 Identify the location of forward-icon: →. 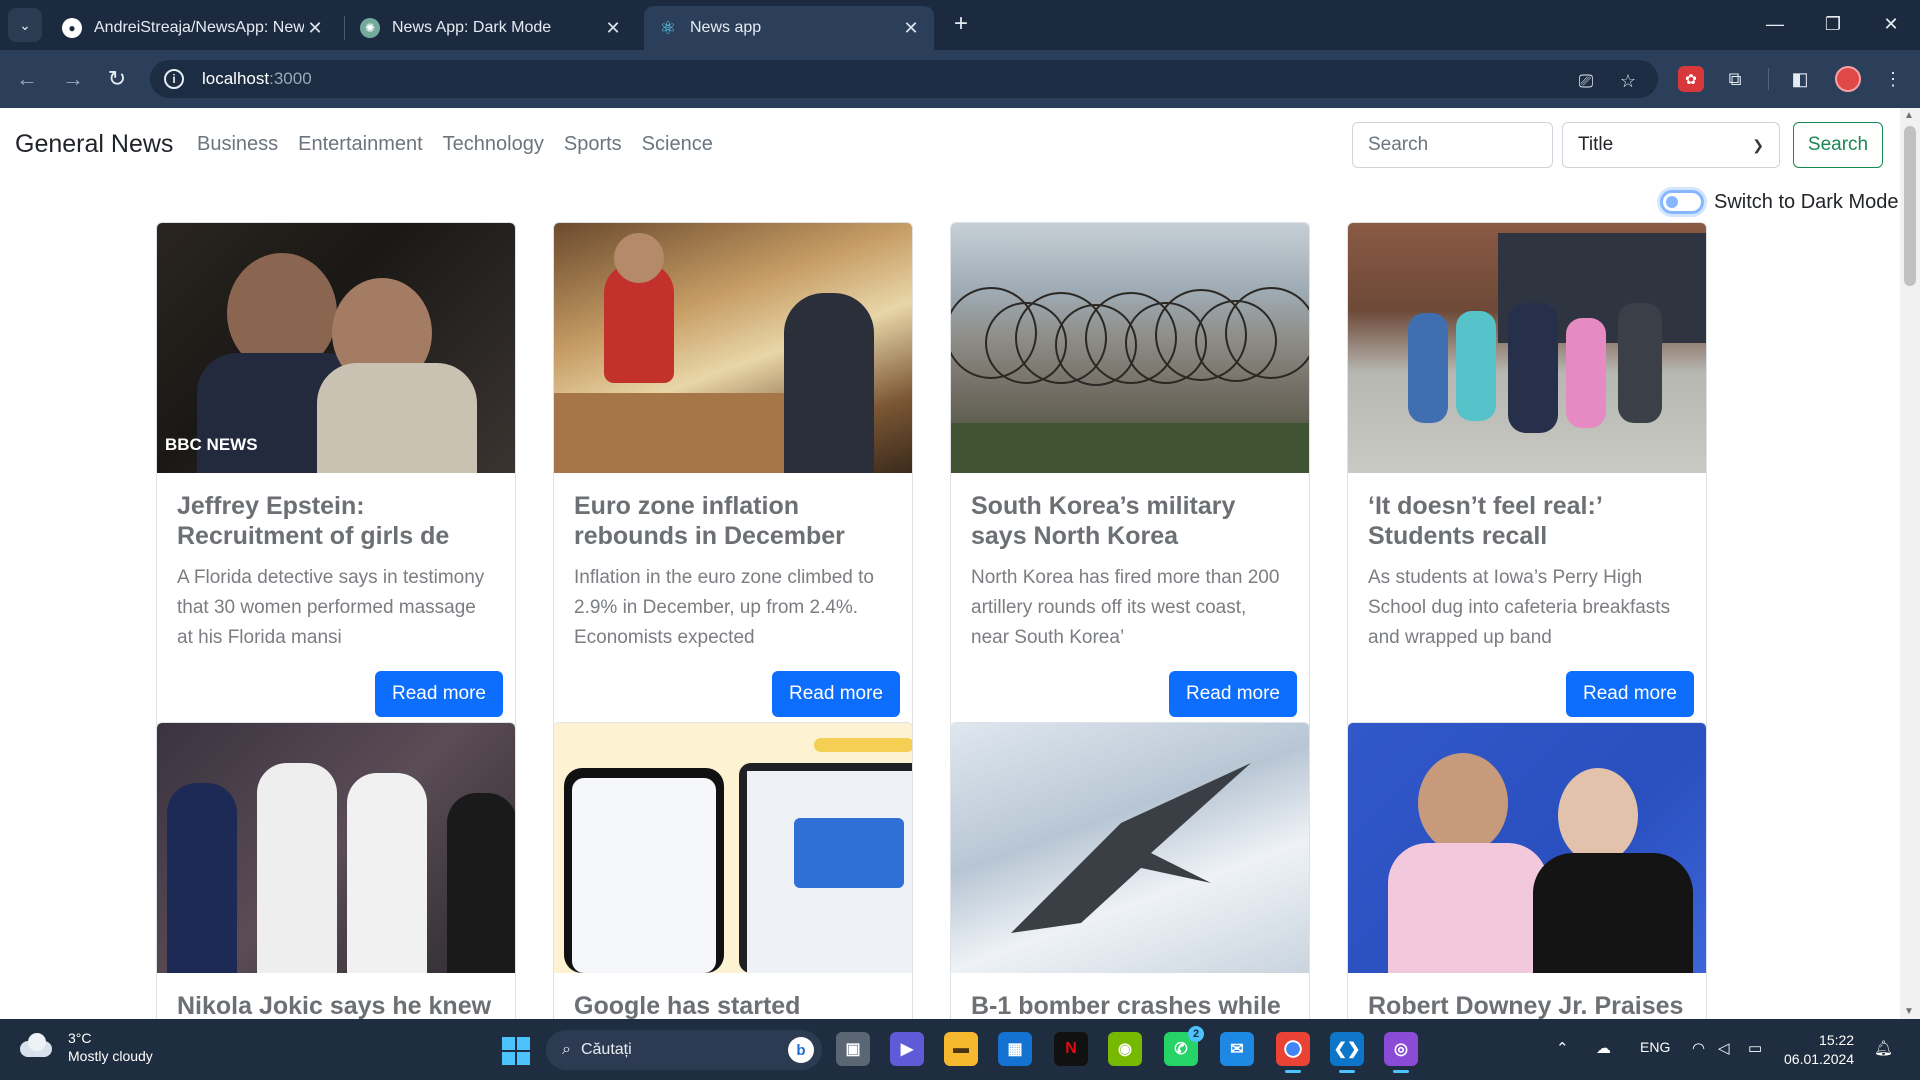
(73, 79).